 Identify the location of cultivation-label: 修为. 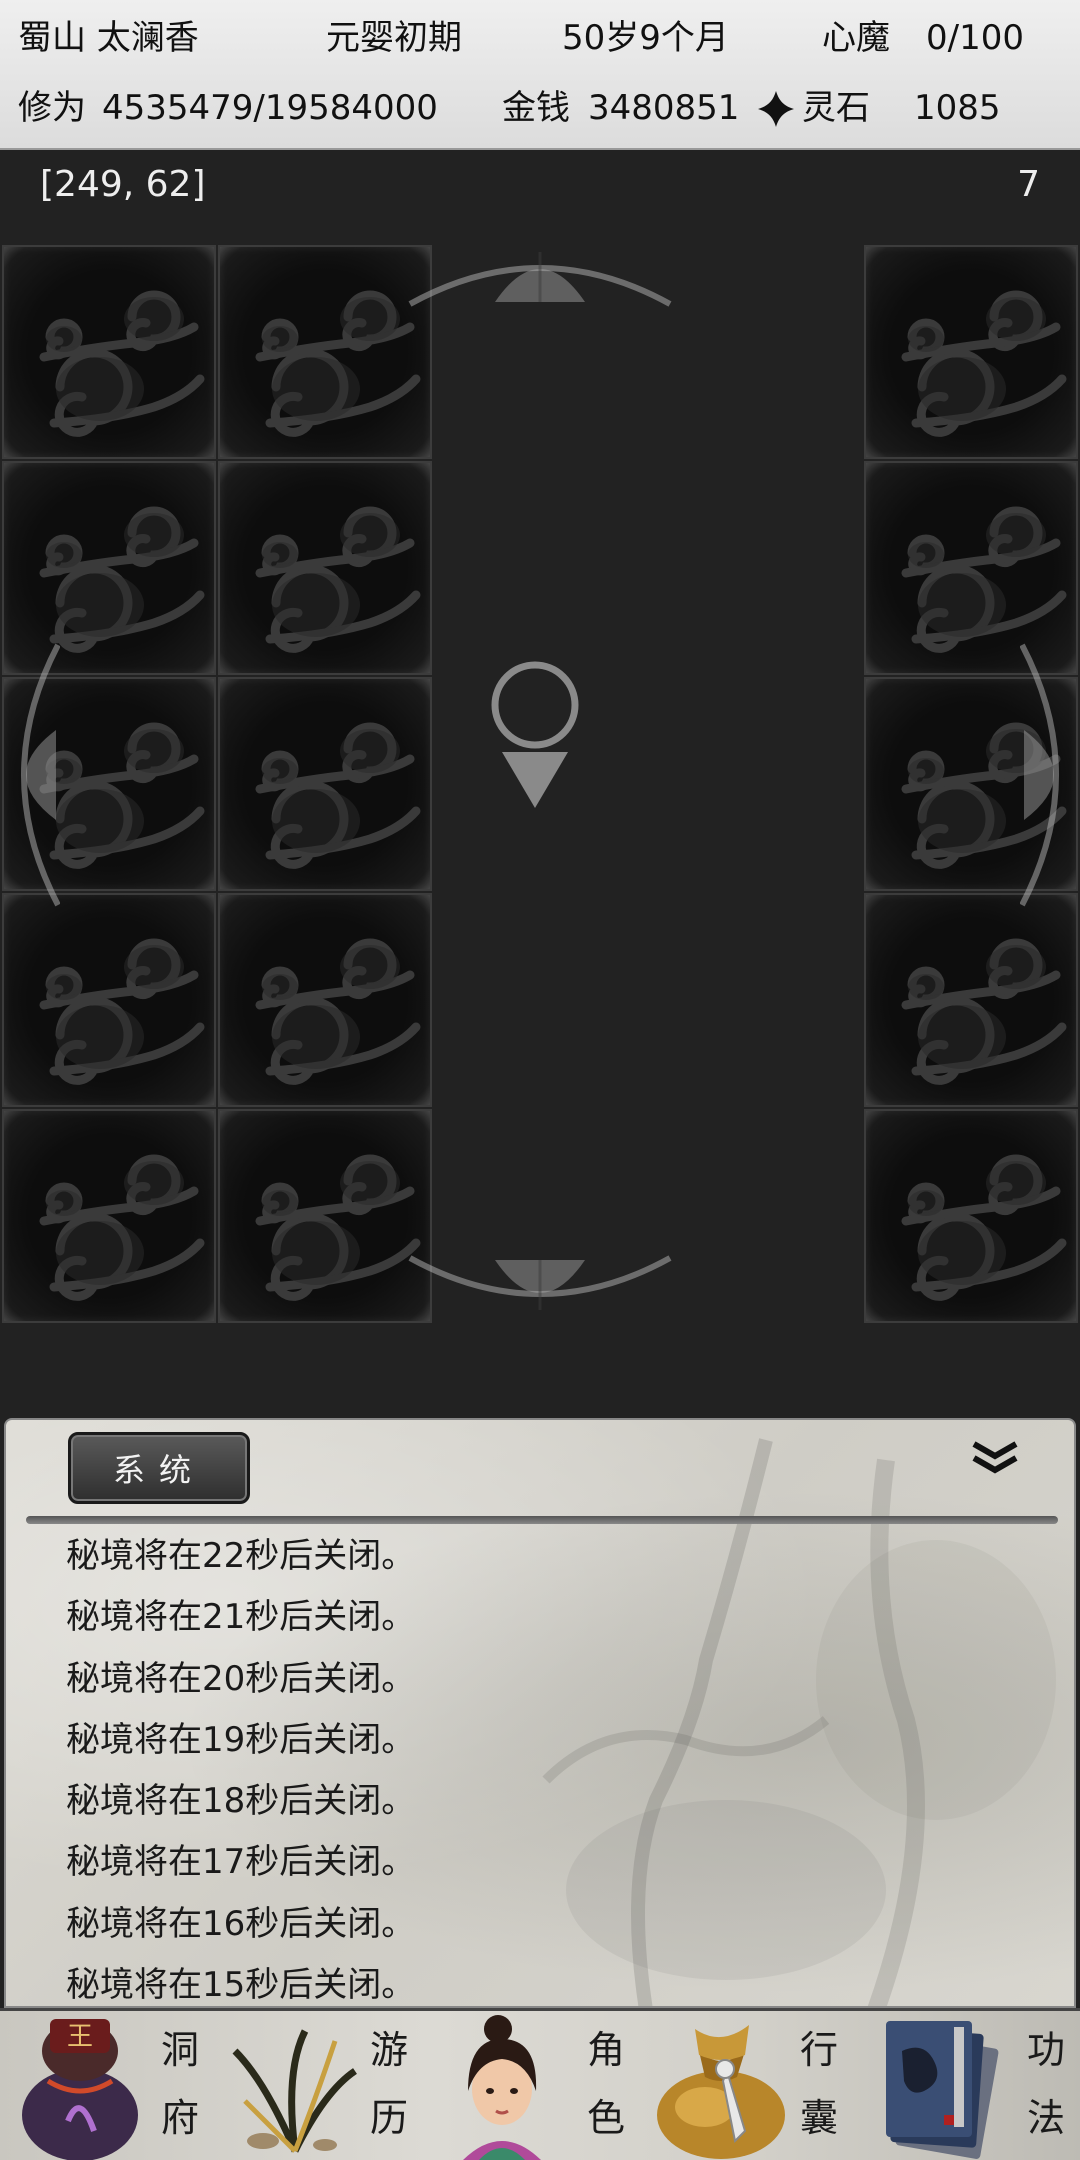
(52, 108).